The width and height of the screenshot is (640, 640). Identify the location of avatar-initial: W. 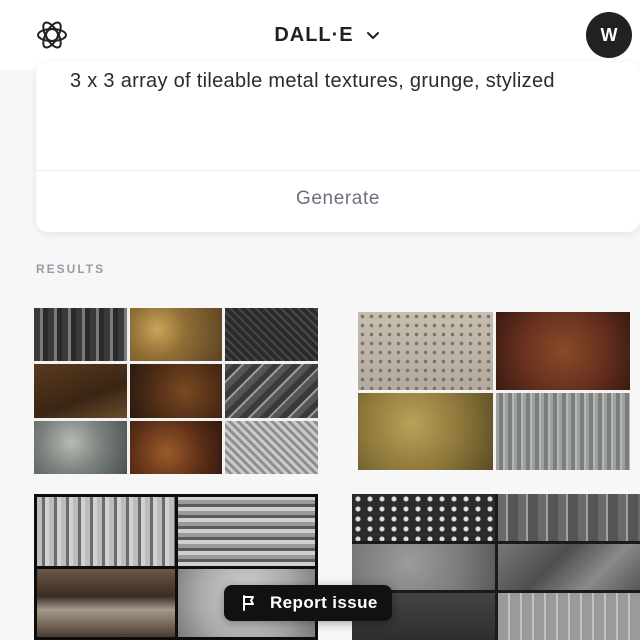
(609, 34).